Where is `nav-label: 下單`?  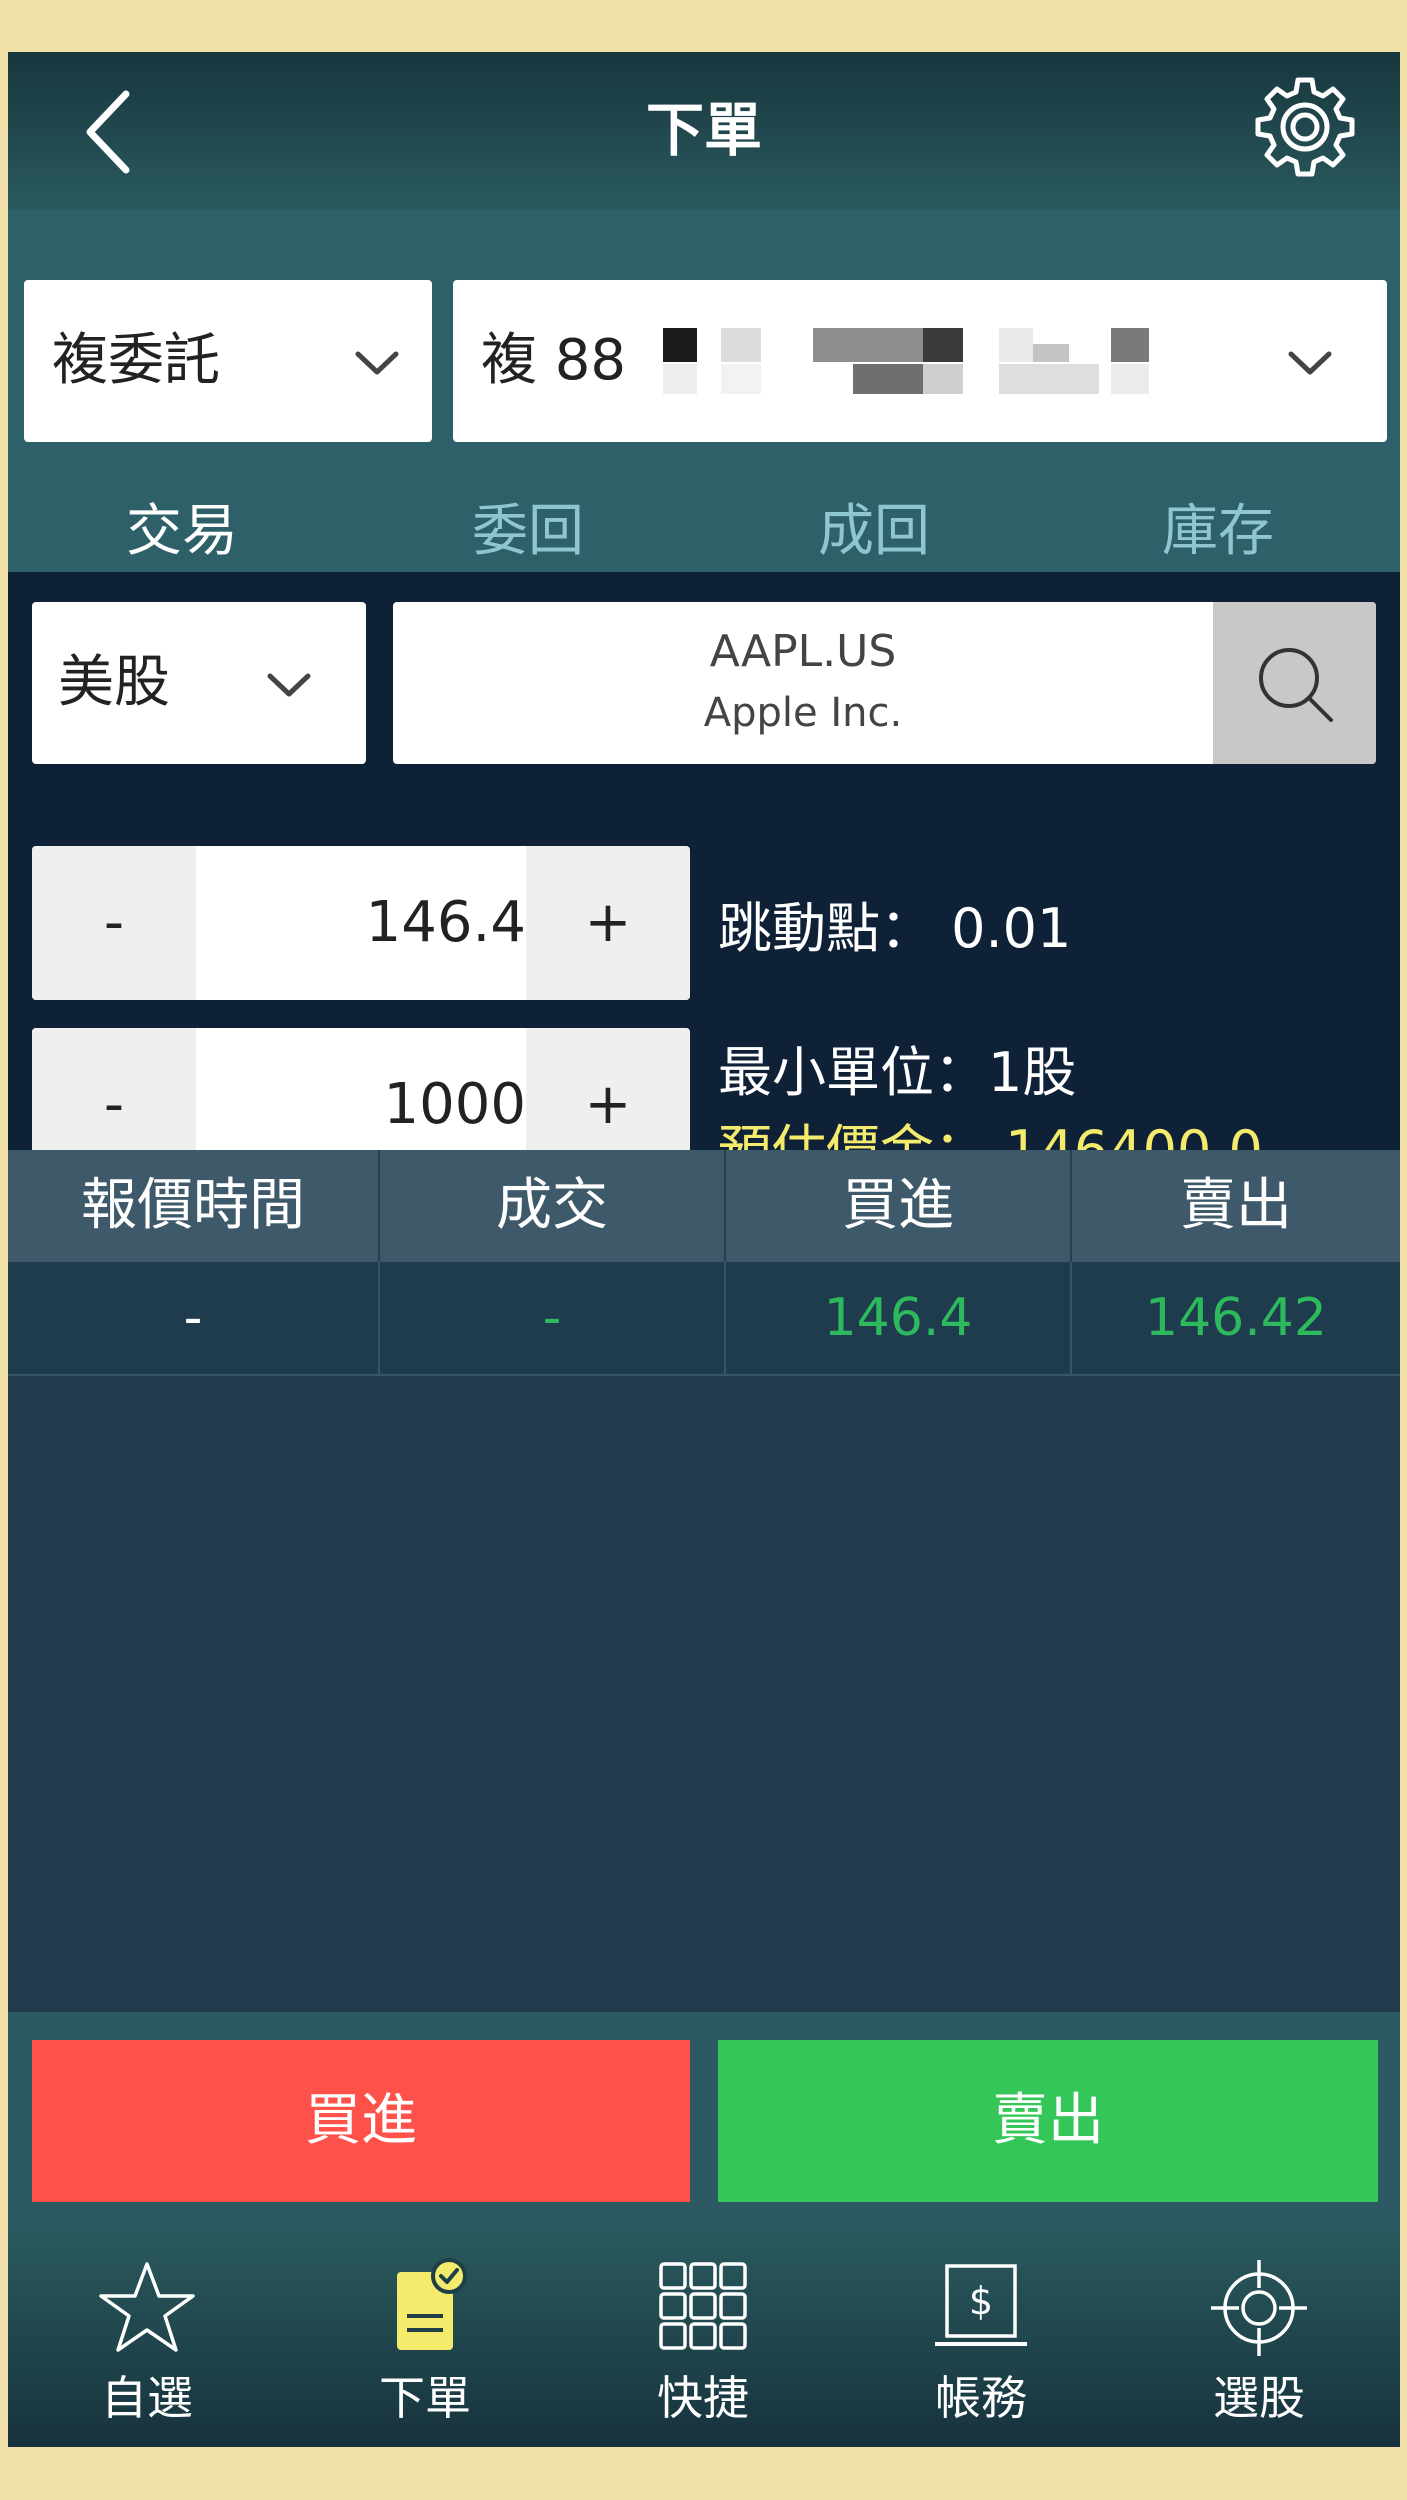
nav-label: 下單 is located at coordinates (425, 2398).